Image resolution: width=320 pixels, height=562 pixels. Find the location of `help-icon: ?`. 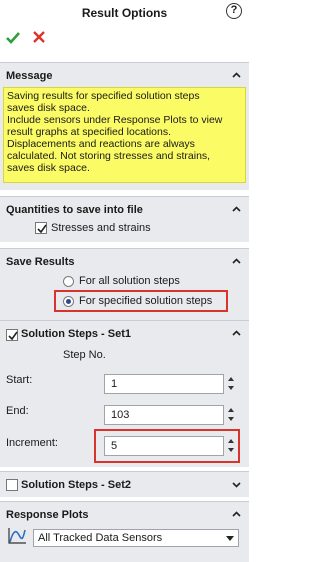

help-icon: ? is located at coordinates (234, 11).